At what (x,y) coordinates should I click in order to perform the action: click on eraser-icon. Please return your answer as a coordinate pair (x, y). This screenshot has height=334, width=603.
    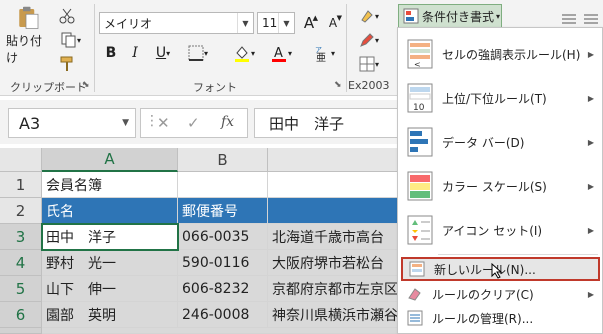
    Looking at the image, I should click on (414, 294).